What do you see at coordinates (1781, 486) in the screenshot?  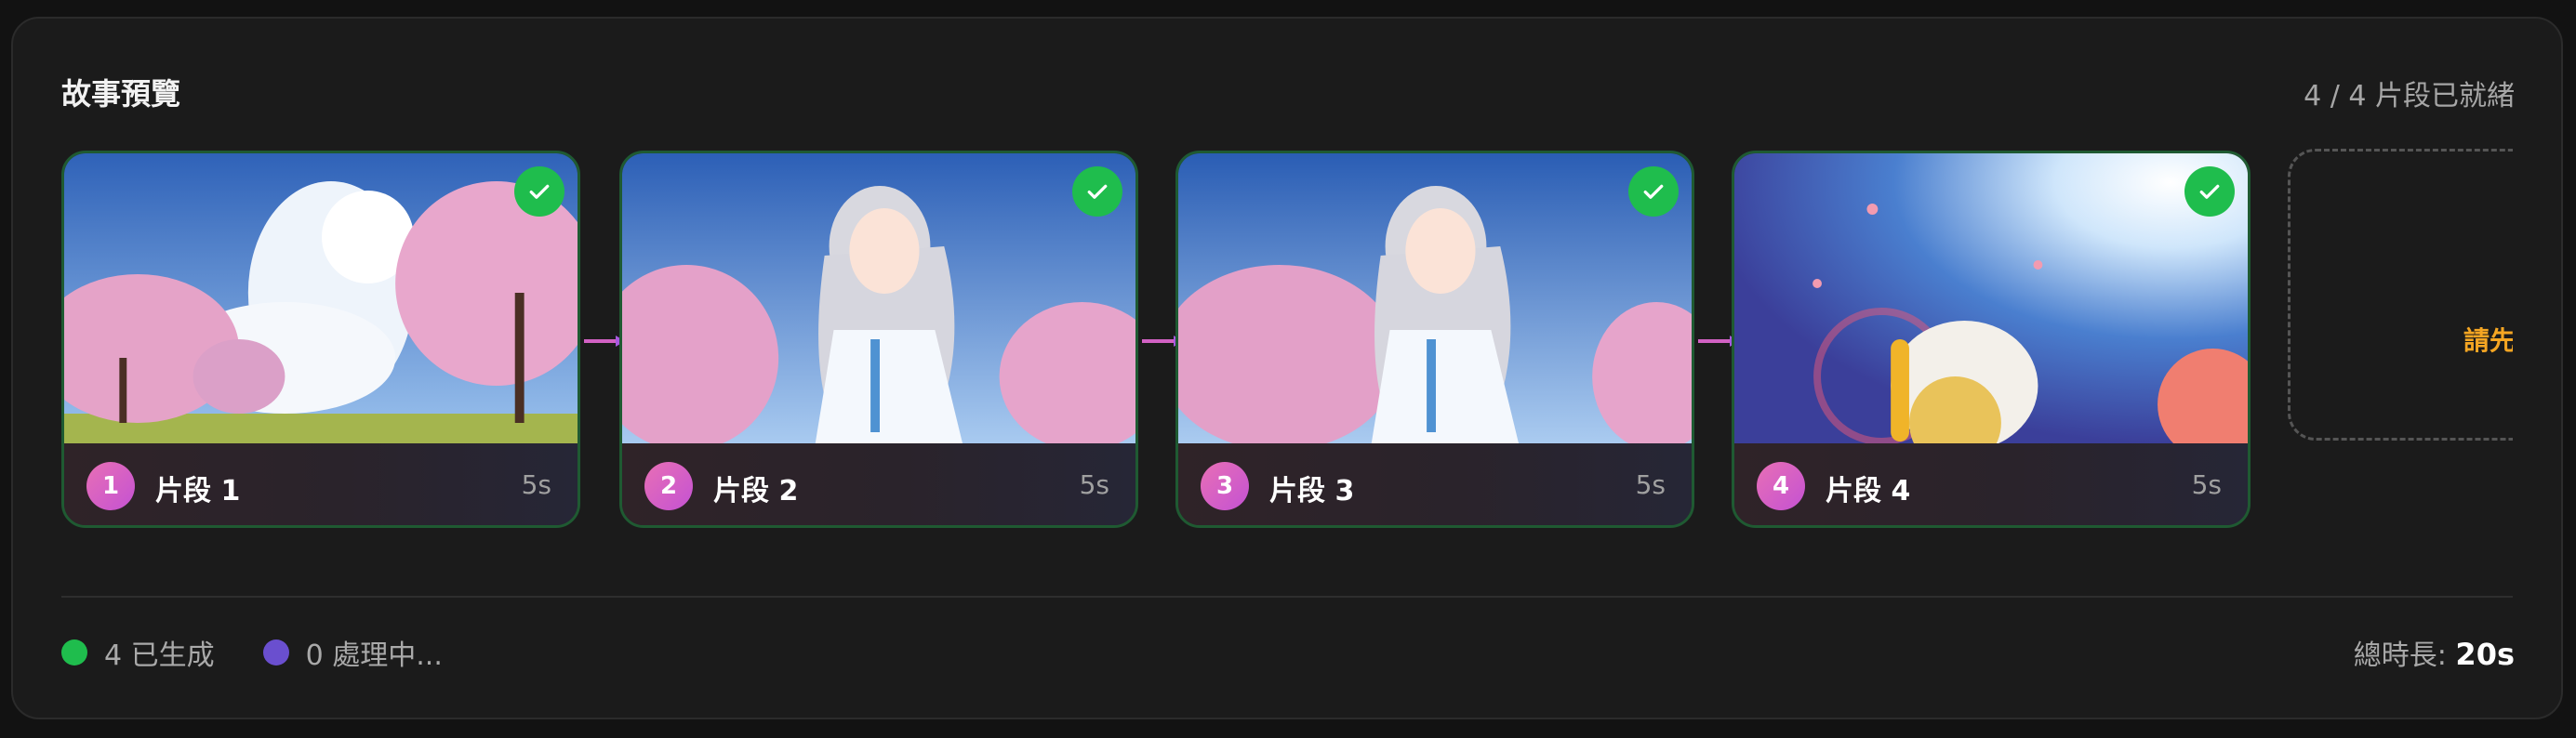 I see `segment-number-badge: 4` at bounding box center [1781, 486].